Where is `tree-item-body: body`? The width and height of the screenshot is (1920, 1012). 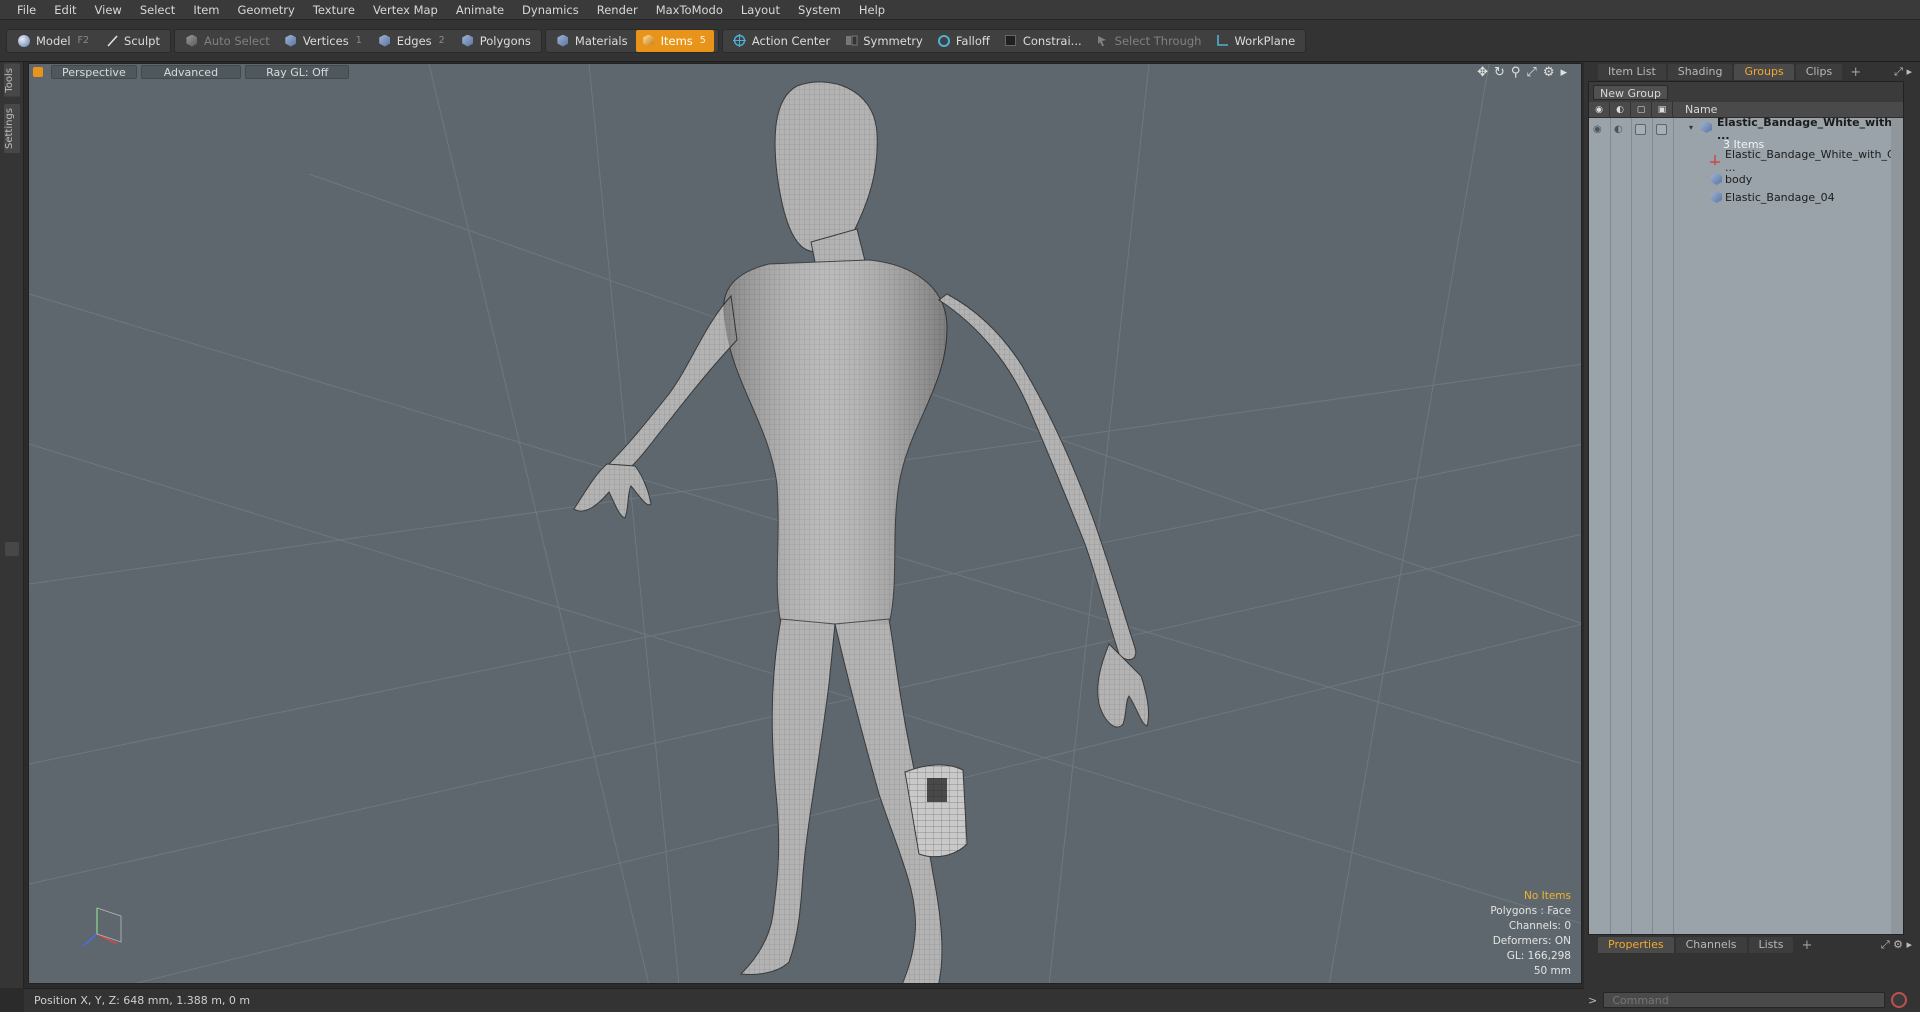 tree-item-body: body is located at coordinates (1747, 179).